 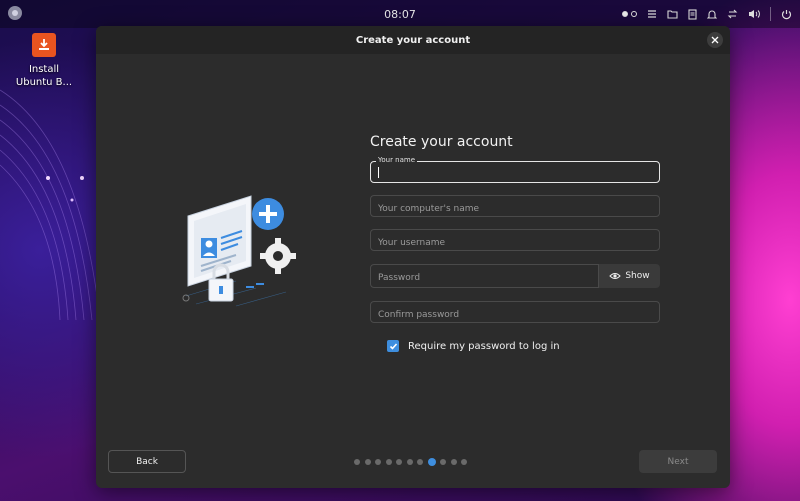 What do you see at coordinates (484, 346) in the screenshot?
I see `require-password-label: Require my password to log in` at bounding box center [484, 346].